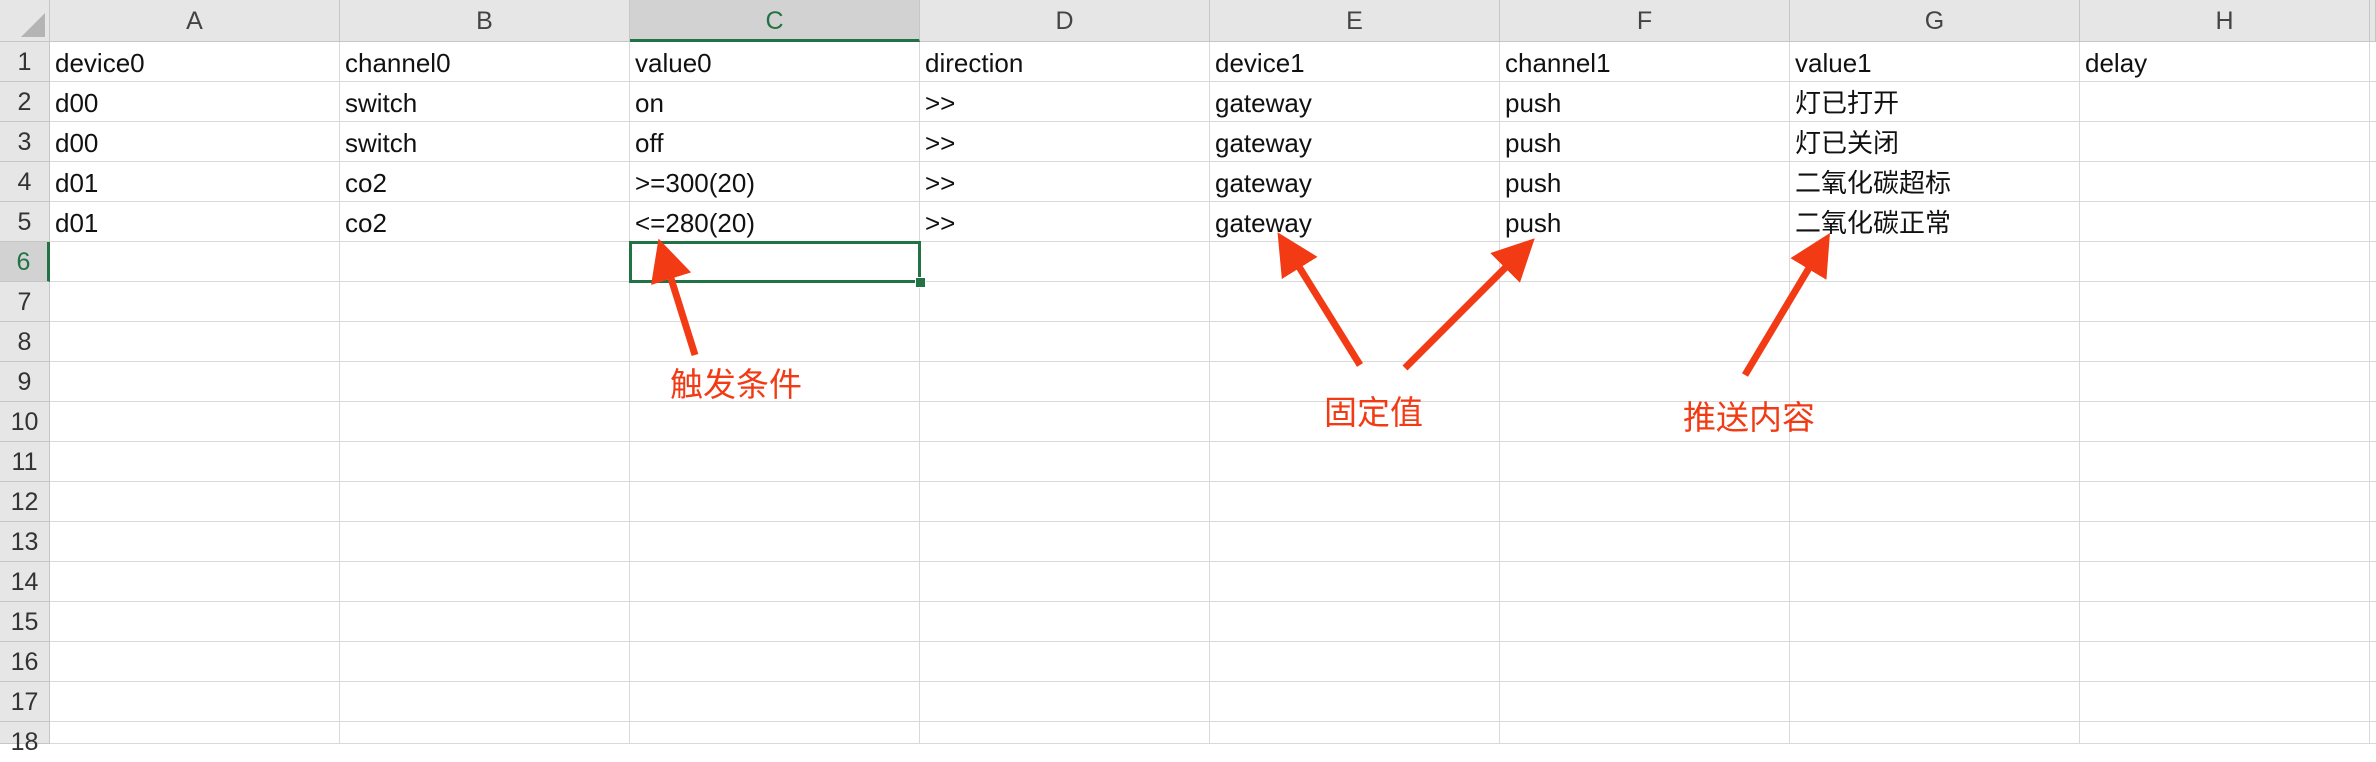 Image resolution: width=2376 pixels, height=762 pixels. I want to click on cell-g3: 灯已关闭, so click(1935, 142).